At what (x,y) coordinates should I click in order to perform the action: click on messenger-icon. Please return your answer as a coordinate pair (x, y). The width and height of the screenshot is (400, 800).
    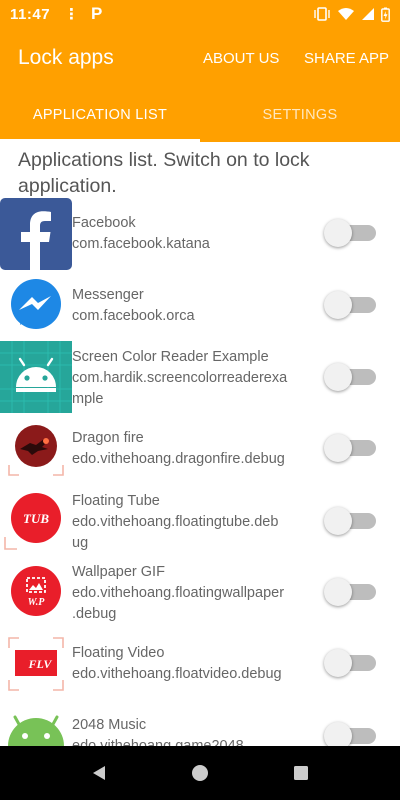
    Looking at the image, I should click on (36, 304).